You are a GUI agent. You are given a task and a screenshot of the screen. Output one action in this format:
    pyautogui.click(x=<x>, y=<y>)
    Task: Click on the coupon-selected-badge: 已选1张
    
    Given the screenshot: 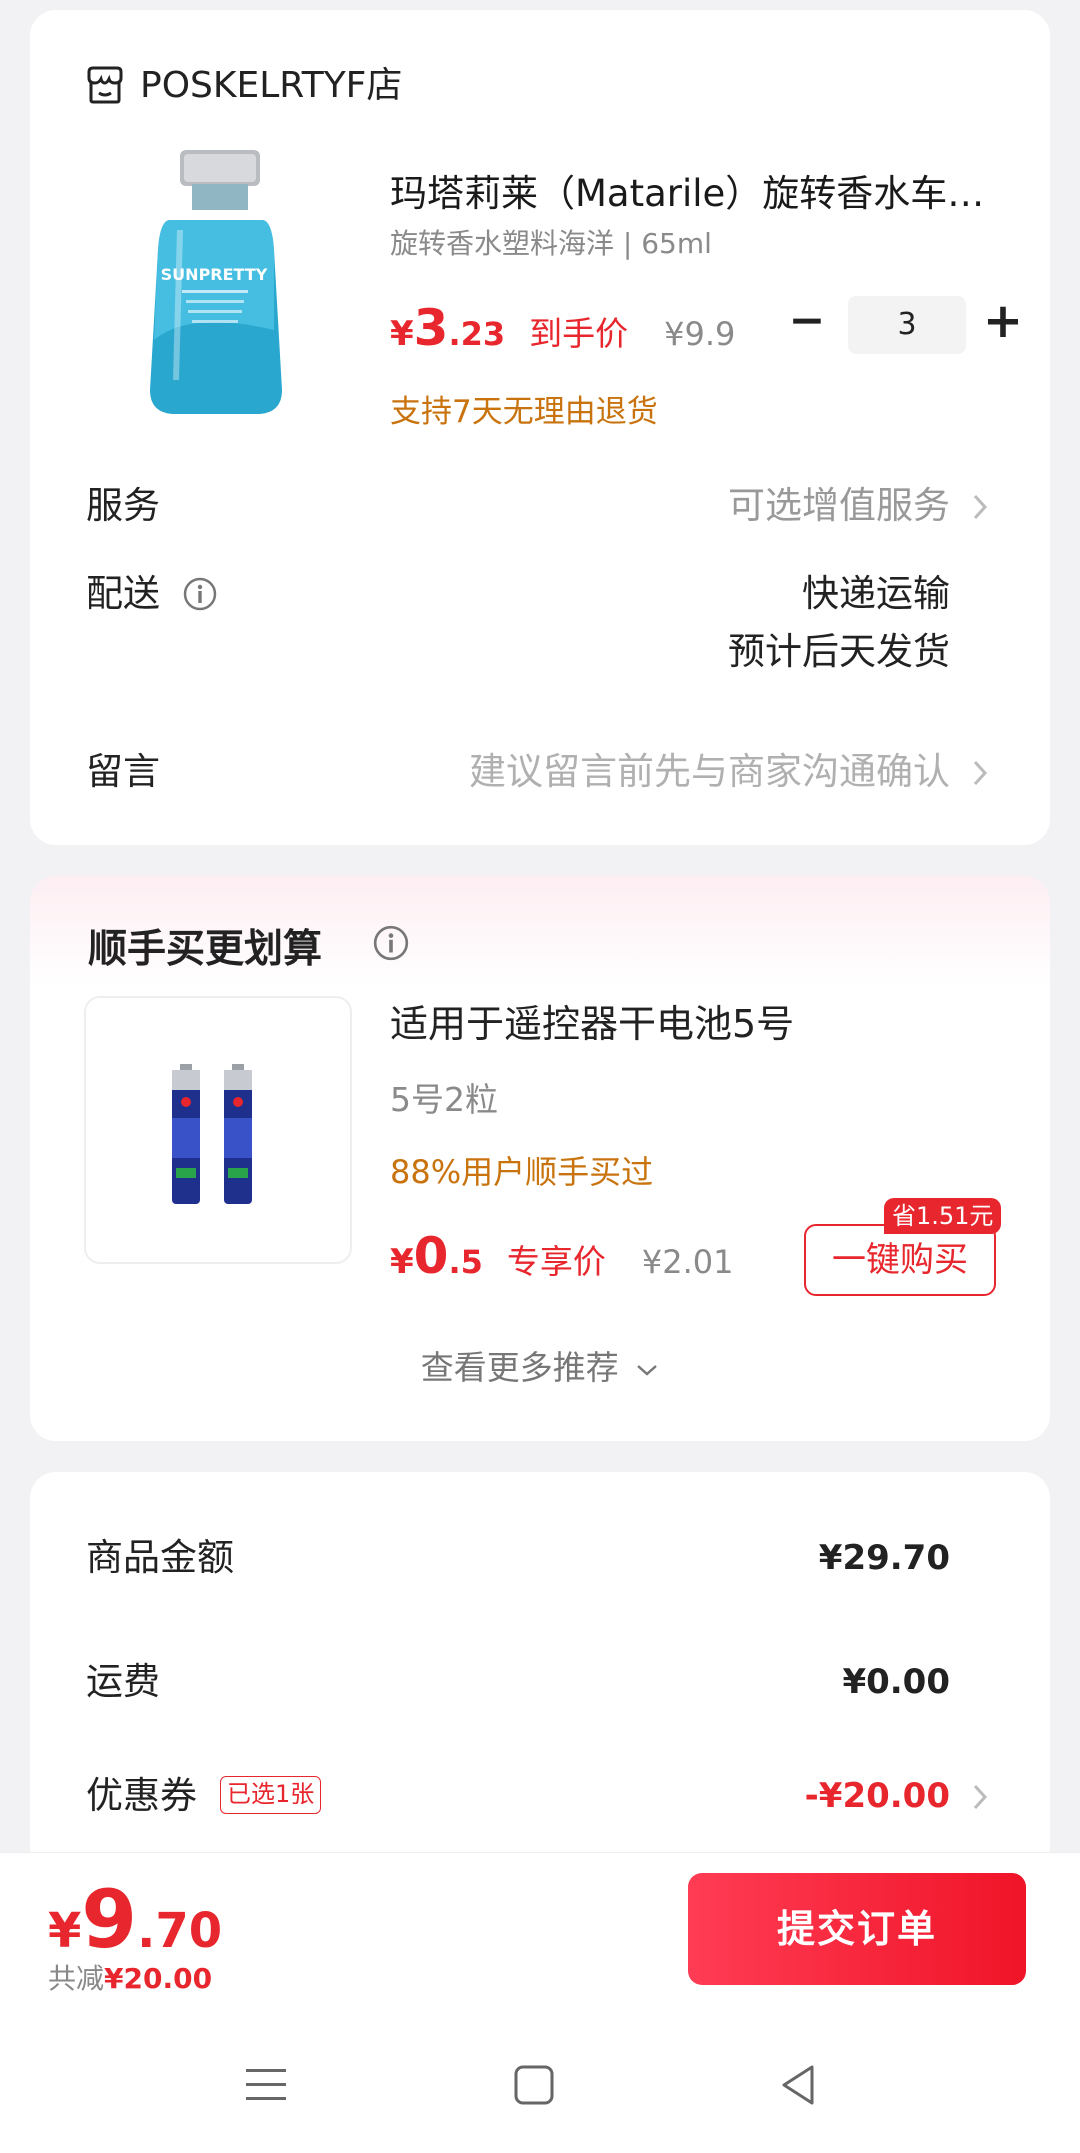 What is the action you would take?
    pyautogui.click(x=271, y=1795)
    